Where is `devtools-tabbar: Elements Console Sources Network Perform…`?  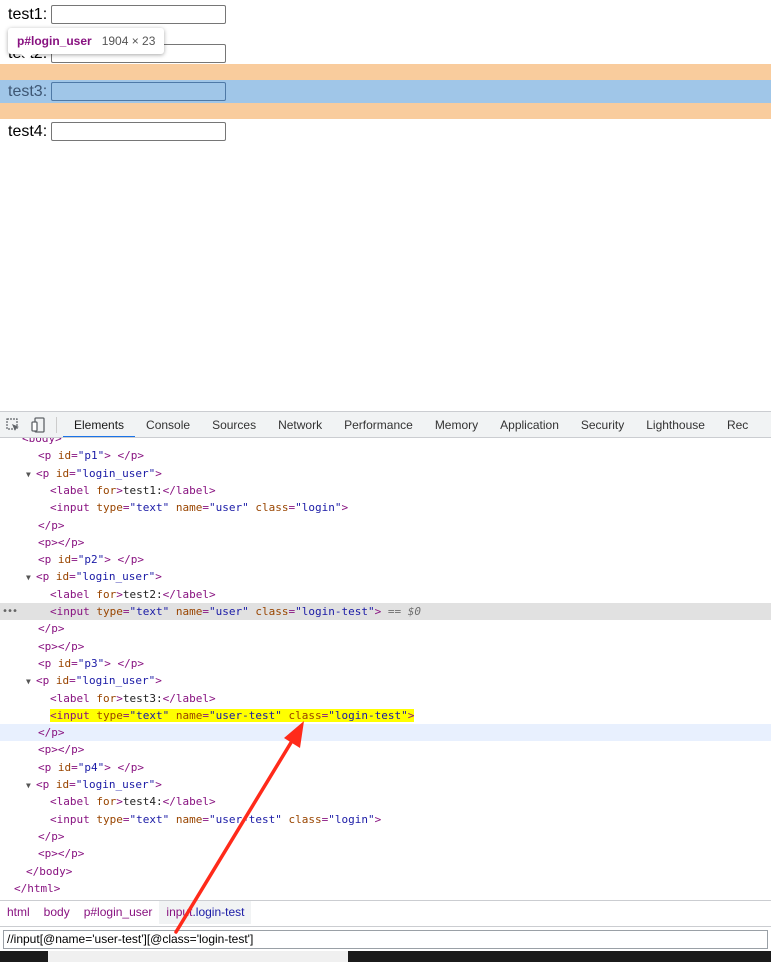 devtools-tabbar: Elements Console Sources Network Perform… is located at coordinates (385, 424).